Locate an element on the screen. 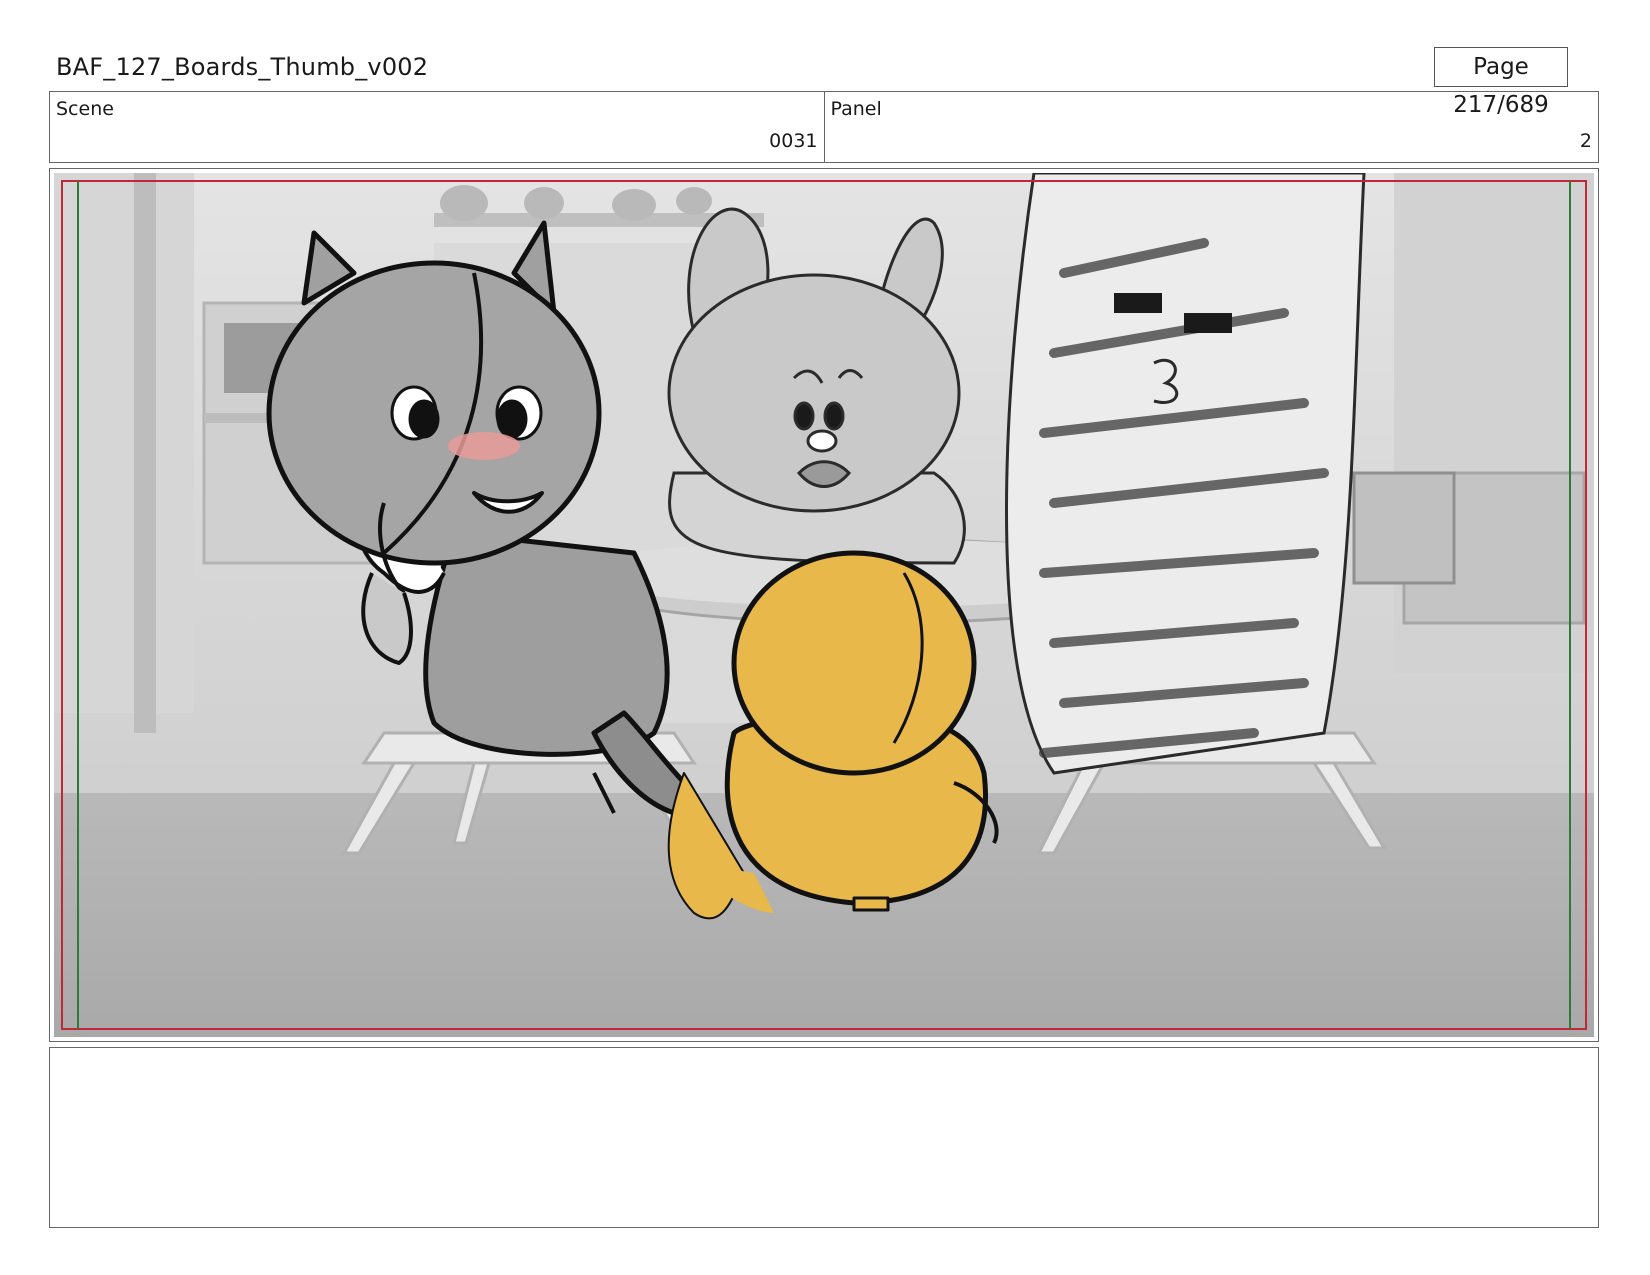 The image size is (1650, 1275). panel-value: 2 is located at coordinates (1585, 141).